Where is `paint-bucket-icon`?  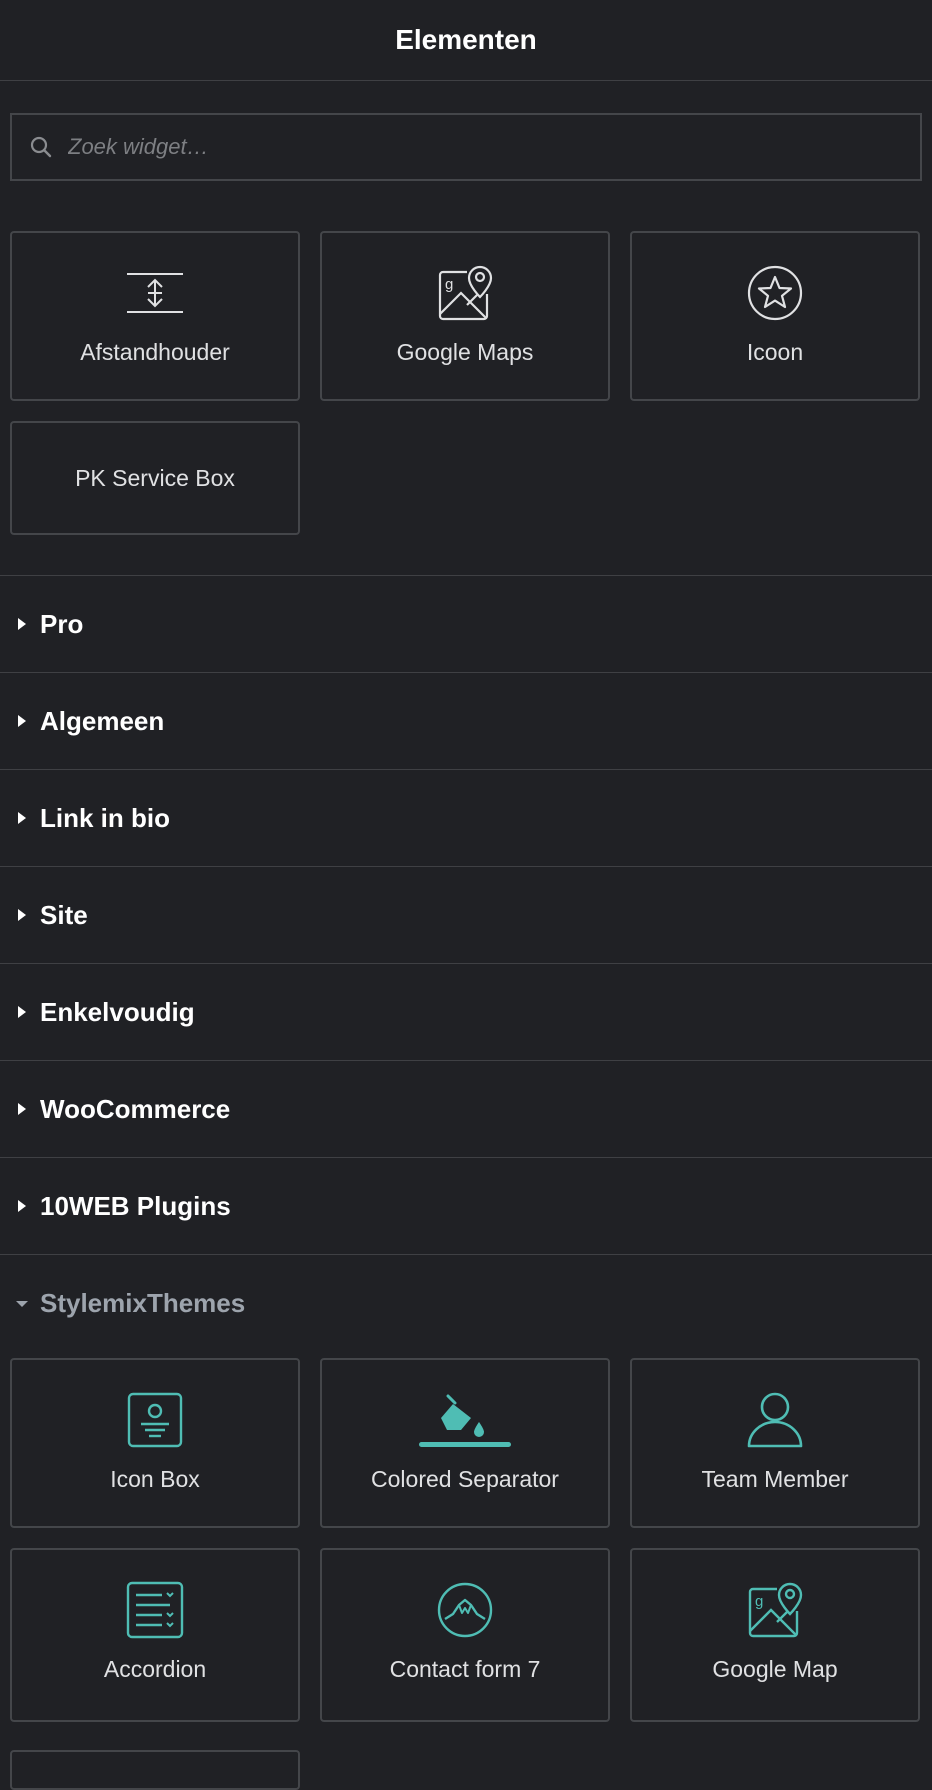
paint-bucket-icon is located at coordinates (465, 1420).